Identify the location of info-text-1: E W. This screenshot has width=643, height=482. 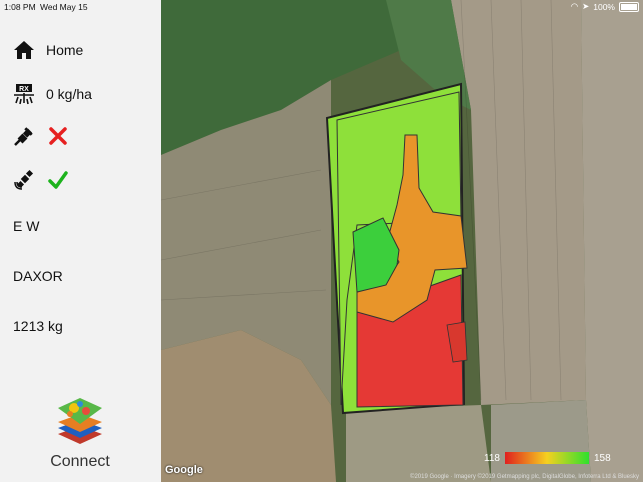
(26, 226).